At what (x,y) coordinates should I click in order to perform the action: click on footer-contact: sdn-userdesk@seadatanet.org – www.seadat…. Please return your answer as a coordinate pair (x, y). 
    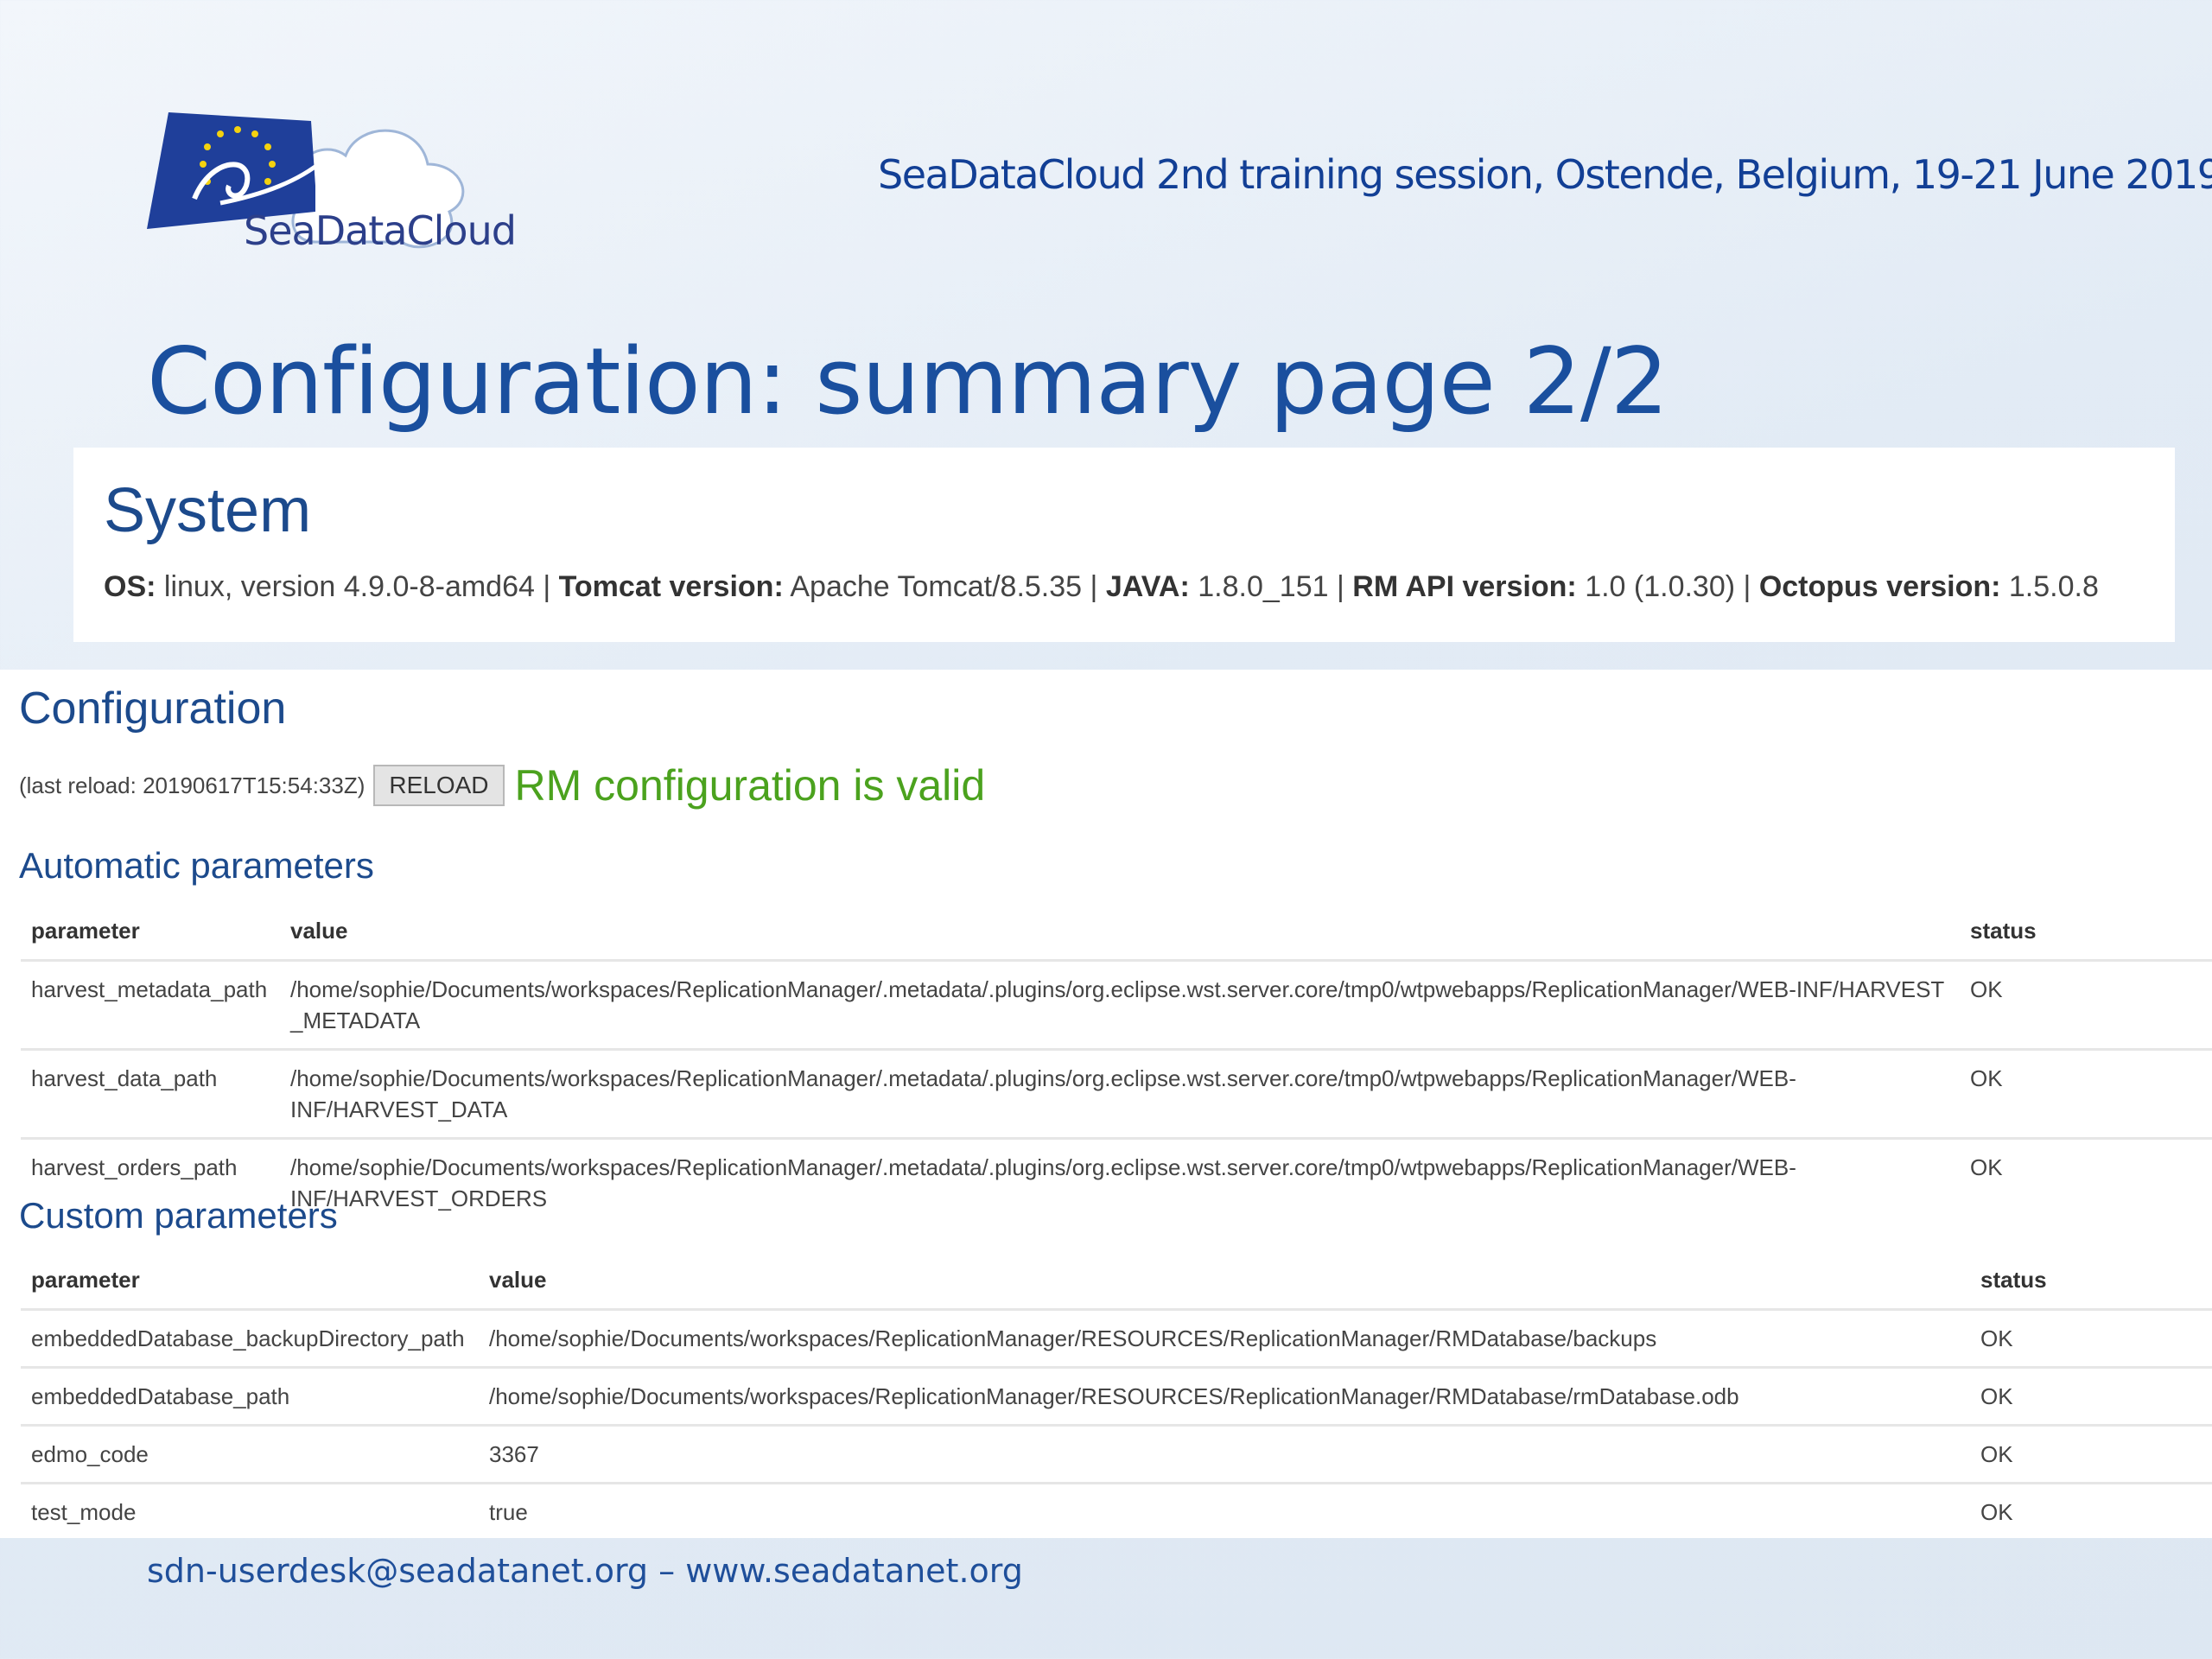
    Looking at the image, I should click on (585, 1571).